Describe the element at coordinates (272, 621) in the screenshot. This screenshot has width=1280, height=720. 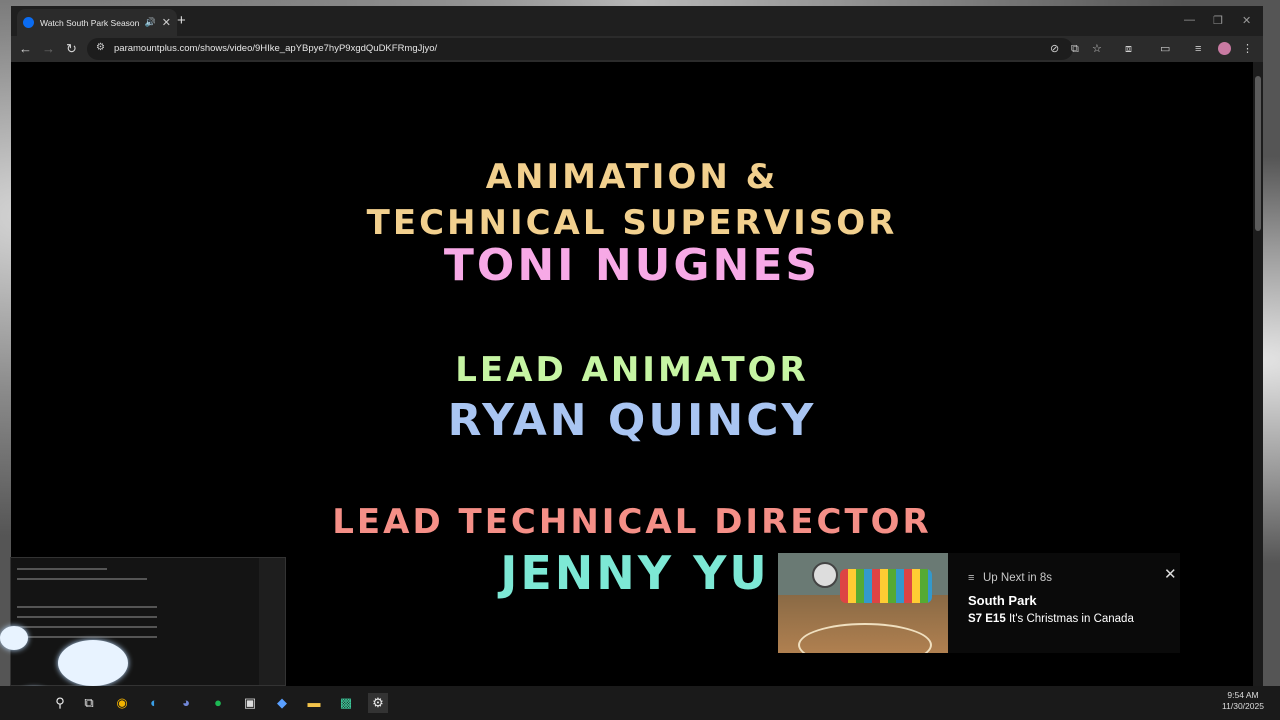
I see `overlay-sidebar` at that location.